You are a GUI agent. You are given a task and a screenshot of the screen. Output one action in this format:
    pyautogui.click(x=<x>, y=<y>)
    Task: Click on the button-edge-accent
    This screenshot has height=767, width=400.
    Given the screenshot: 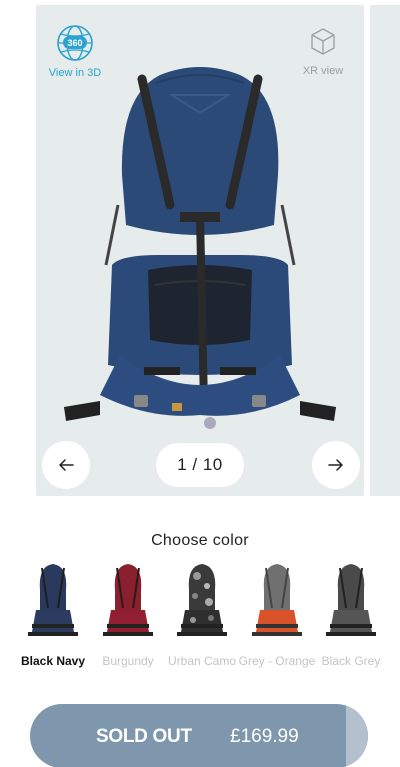 What is the action you would take?
    pyautogui.click(x=357, y=735)
    